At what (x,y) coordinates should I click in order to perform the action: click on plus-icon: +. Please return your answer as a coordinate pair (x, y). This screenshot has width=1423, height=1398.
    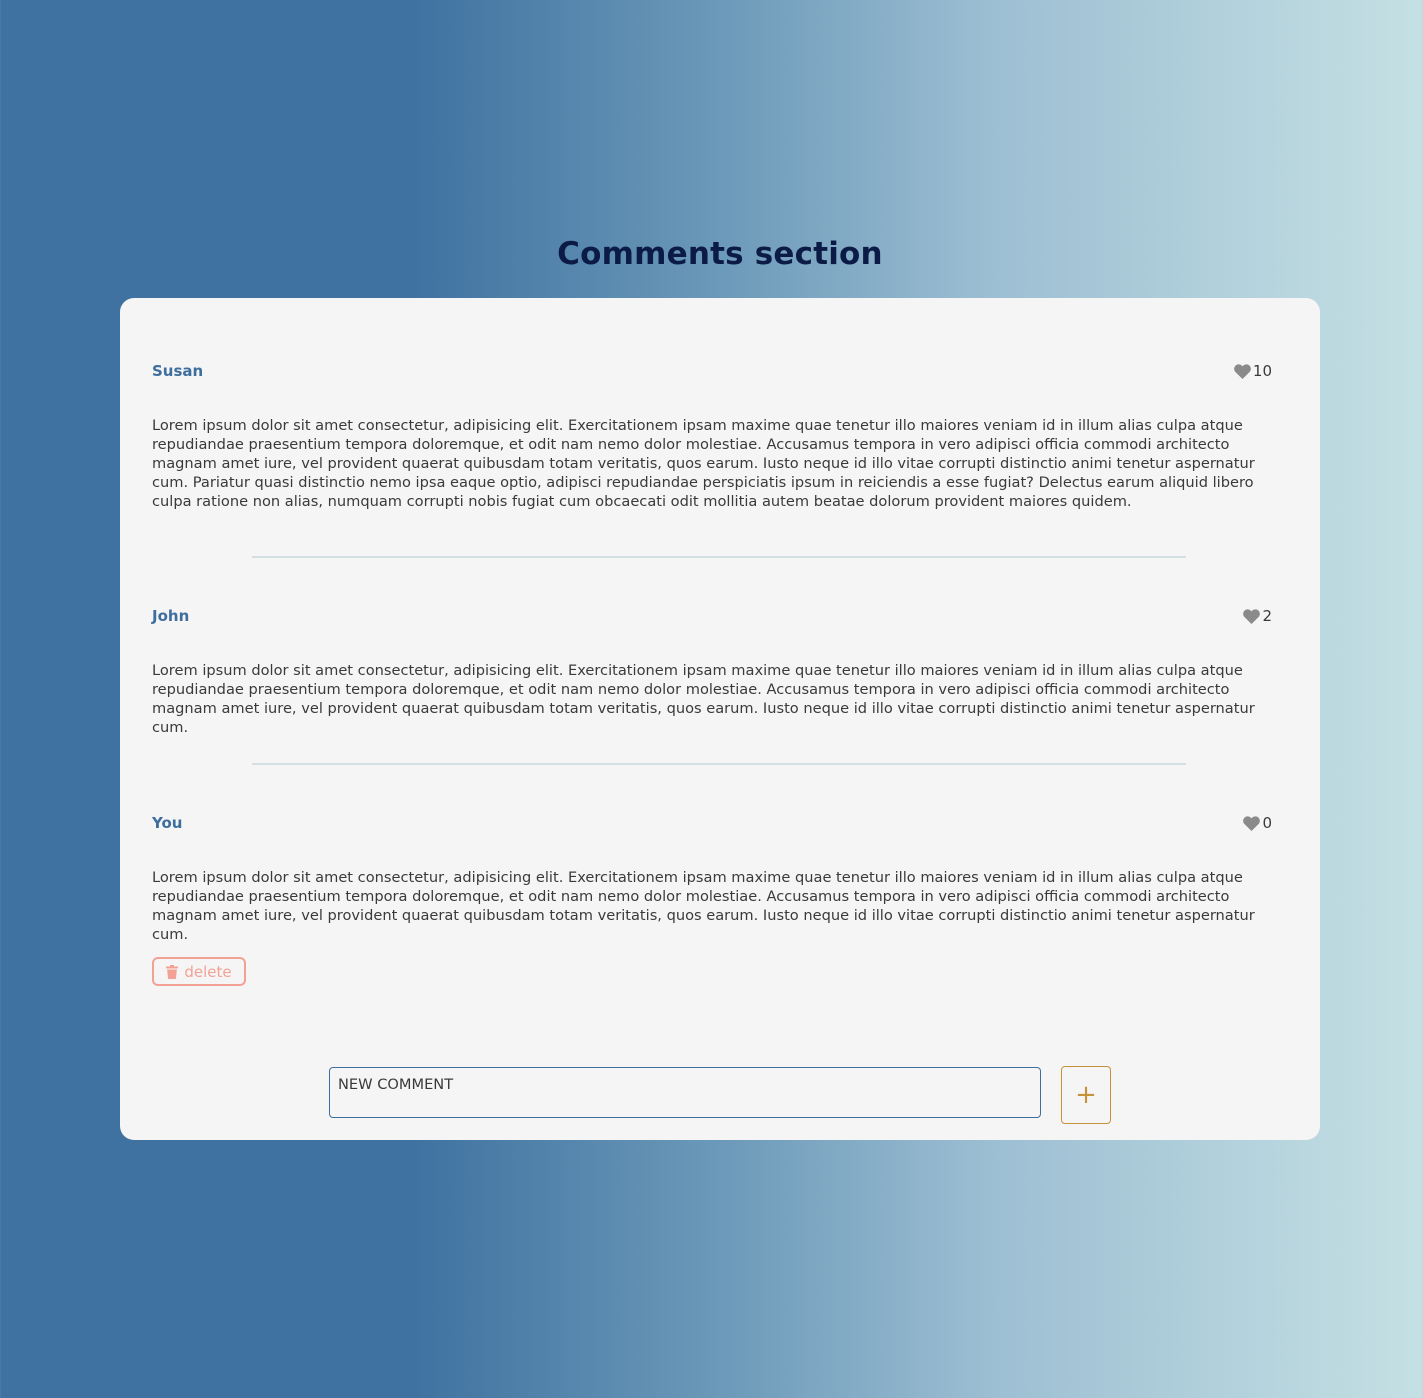
    Looking at the image, I should click on (1086, 1095).